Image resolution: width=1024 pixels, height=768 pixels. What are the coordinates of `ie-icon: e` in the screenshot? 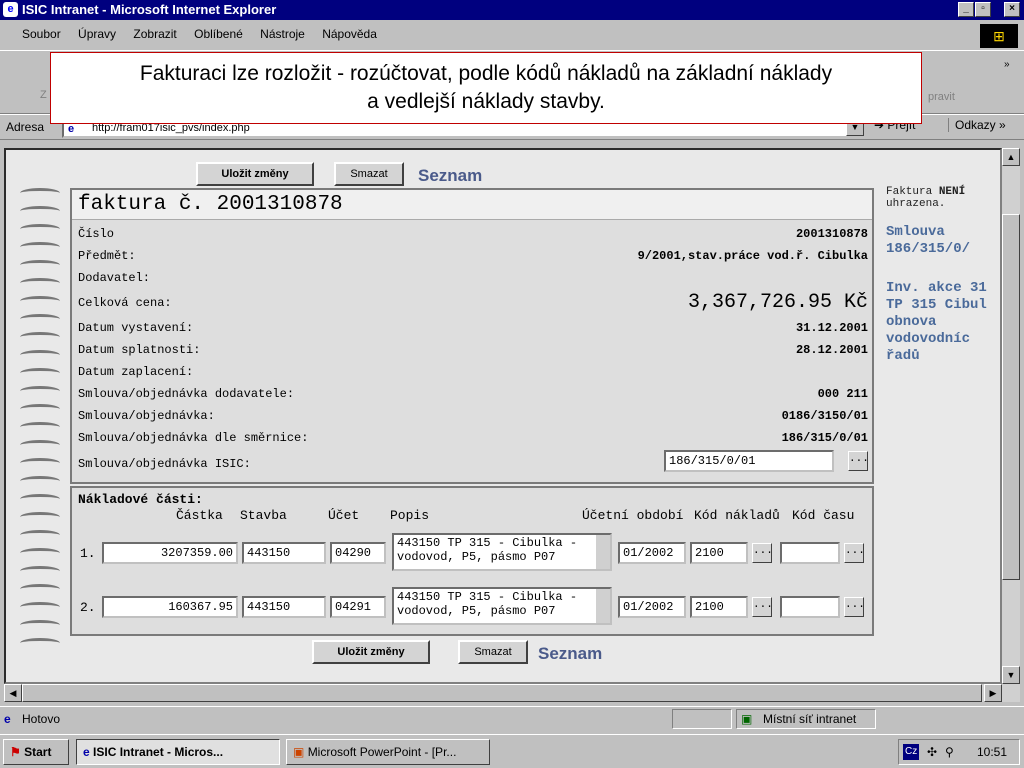 It's located at (10, 9).